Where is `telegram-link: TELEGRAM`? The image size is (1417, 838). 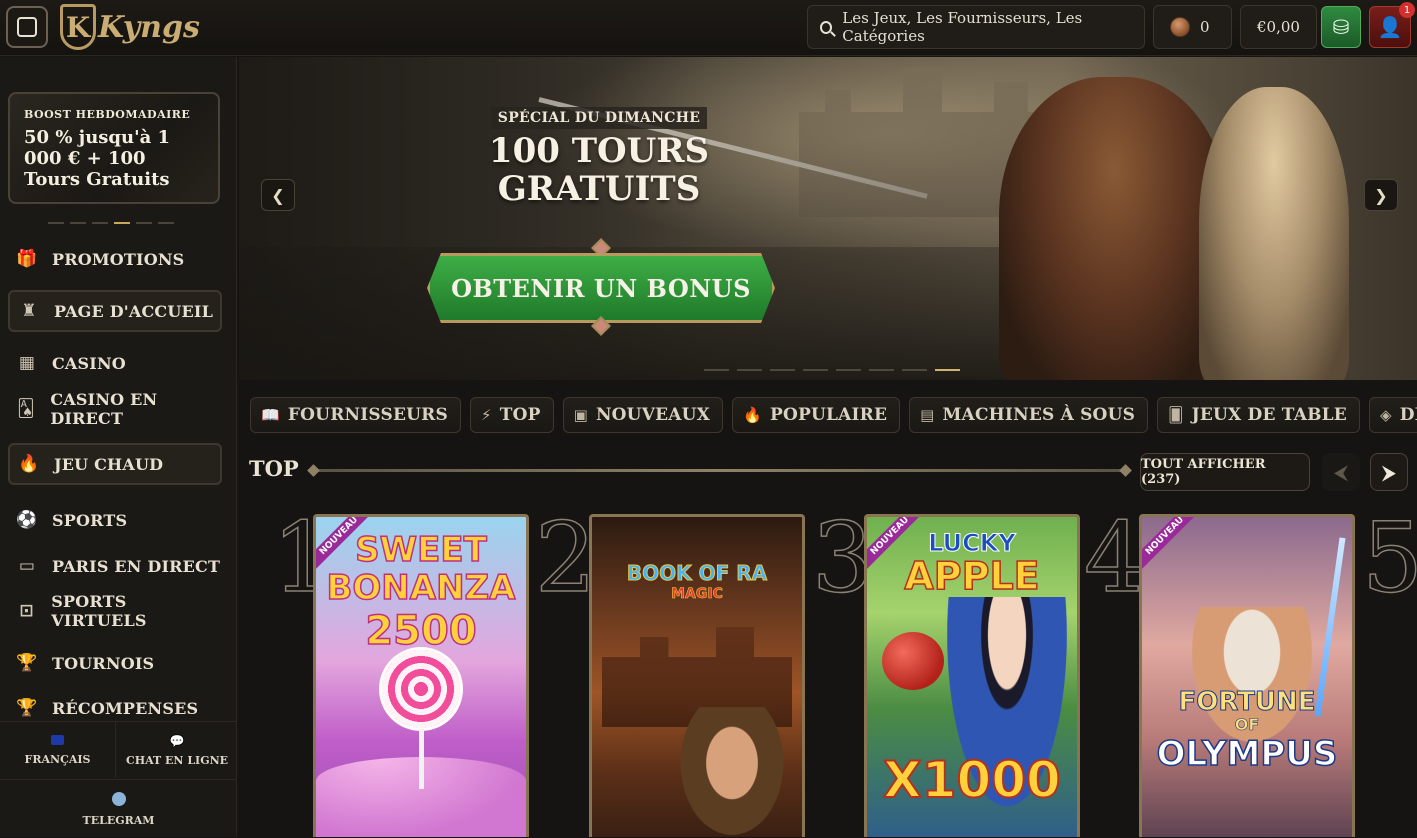
telegram-link: TELEGRAM is located at coordinates (118, 808).